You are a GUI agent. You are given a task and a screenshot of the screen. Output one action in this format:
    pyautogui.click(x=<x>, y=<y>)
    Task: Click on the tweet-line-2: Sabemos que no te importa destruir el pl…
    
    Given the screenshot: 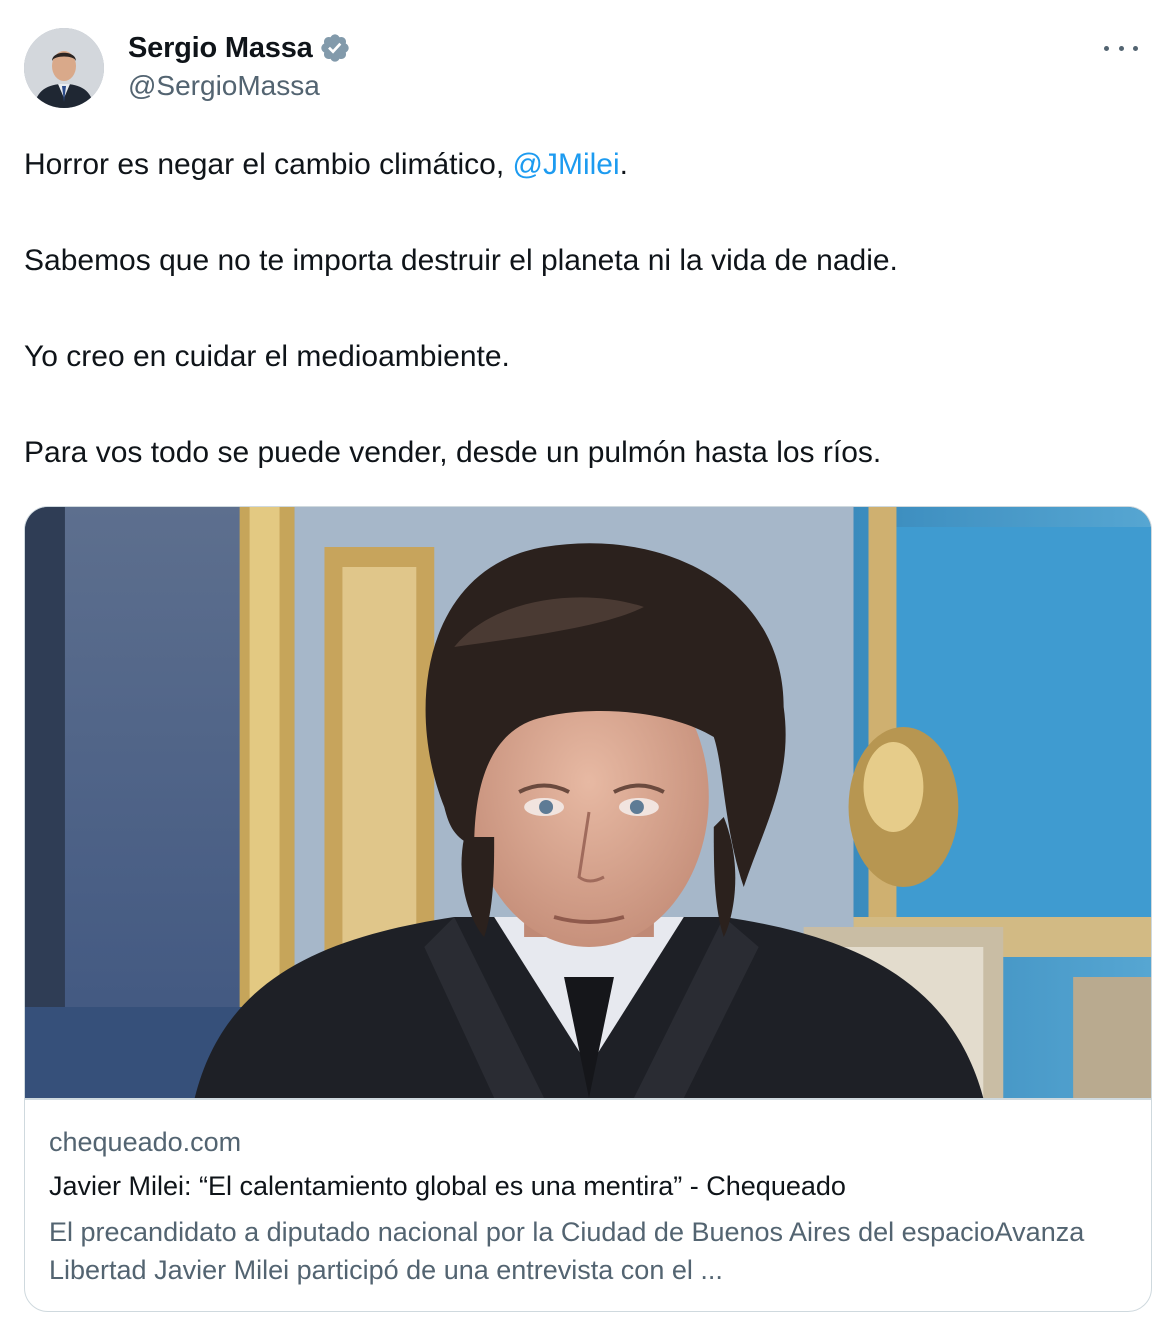 What is the action you would take?
    pyautogui.click(x=461, y=260)
    